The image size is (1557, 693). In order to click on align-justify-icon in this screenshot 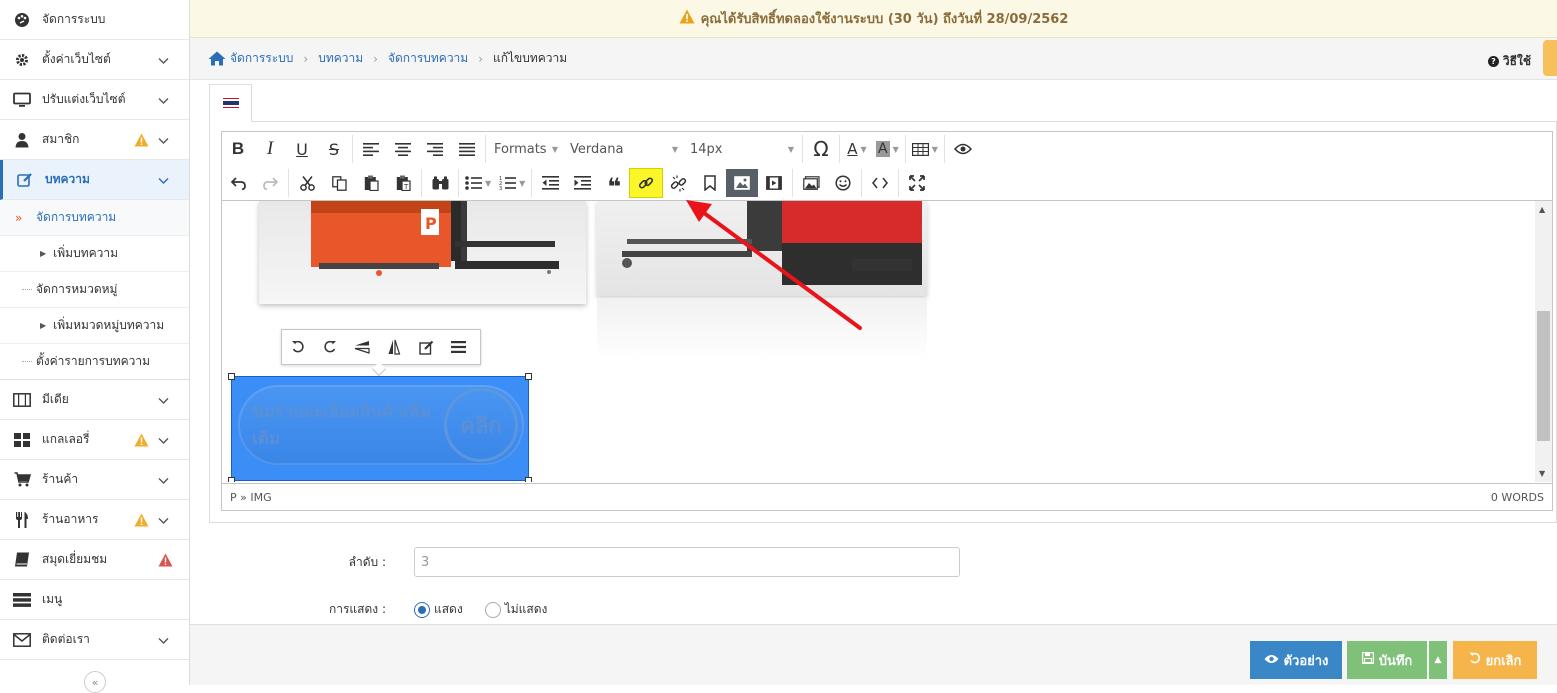, I will do `click(467, 149)`.